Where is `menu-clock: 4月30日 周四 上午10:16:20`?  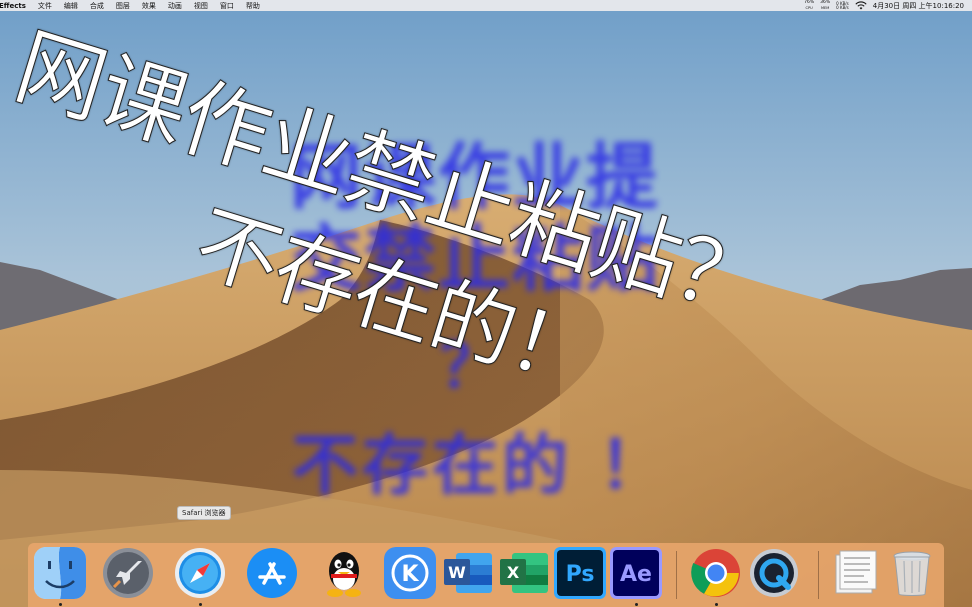
menu-clock: 4月30日 周四 上午10:16:20 is located at coordinates (918, 6).